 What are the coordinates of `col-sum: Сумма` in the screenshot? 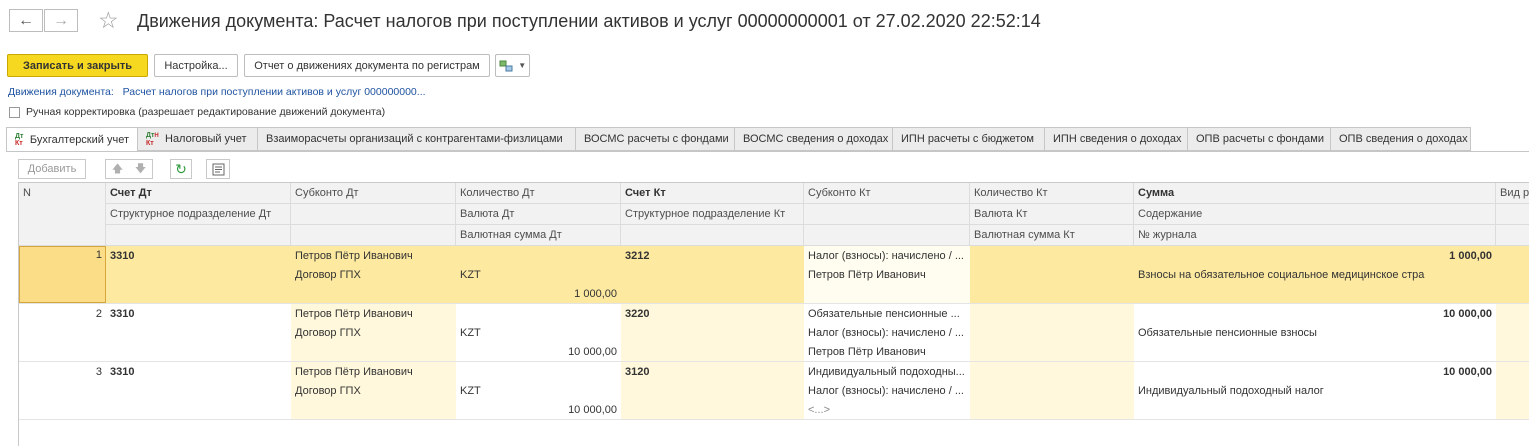 It's located at (1315, 193).